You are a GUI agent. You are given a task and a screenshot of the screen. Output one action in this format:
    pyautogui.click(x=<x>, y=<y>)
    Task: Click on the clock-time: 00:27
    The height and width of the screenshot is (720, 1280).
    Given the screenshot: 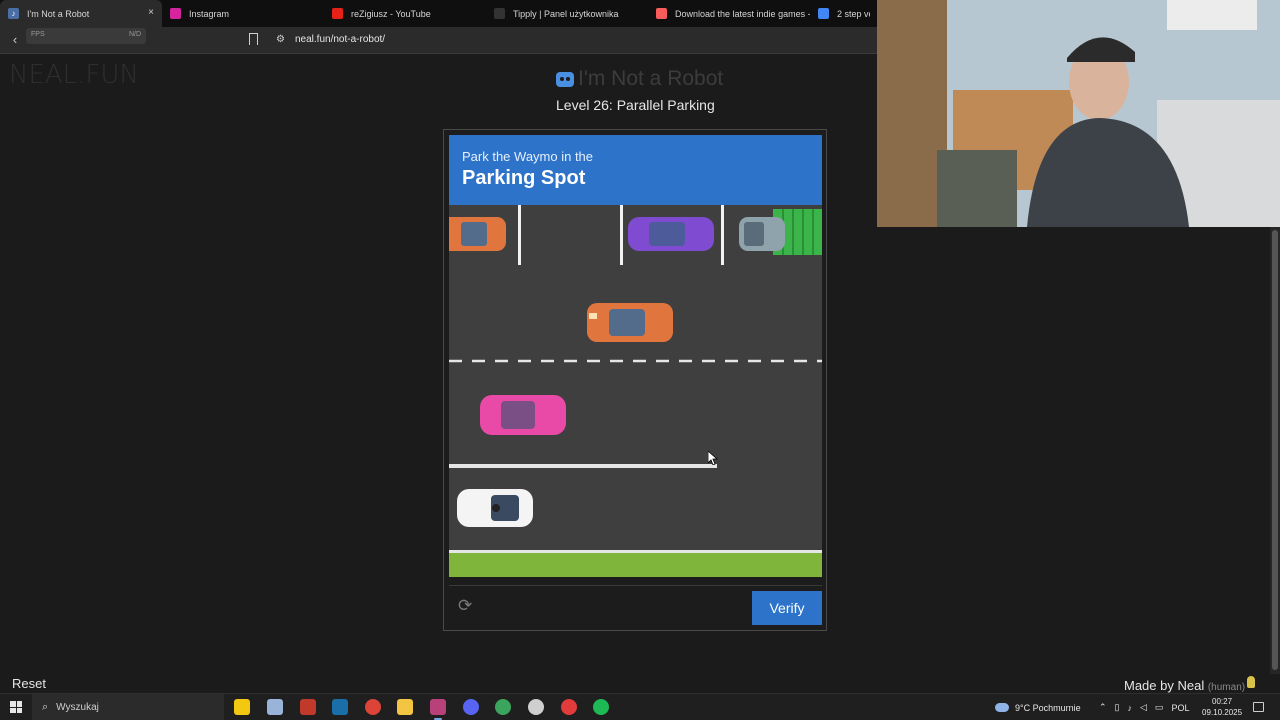 What is the action you would take?
    pyautogui.click(x=1222, y=701)
    